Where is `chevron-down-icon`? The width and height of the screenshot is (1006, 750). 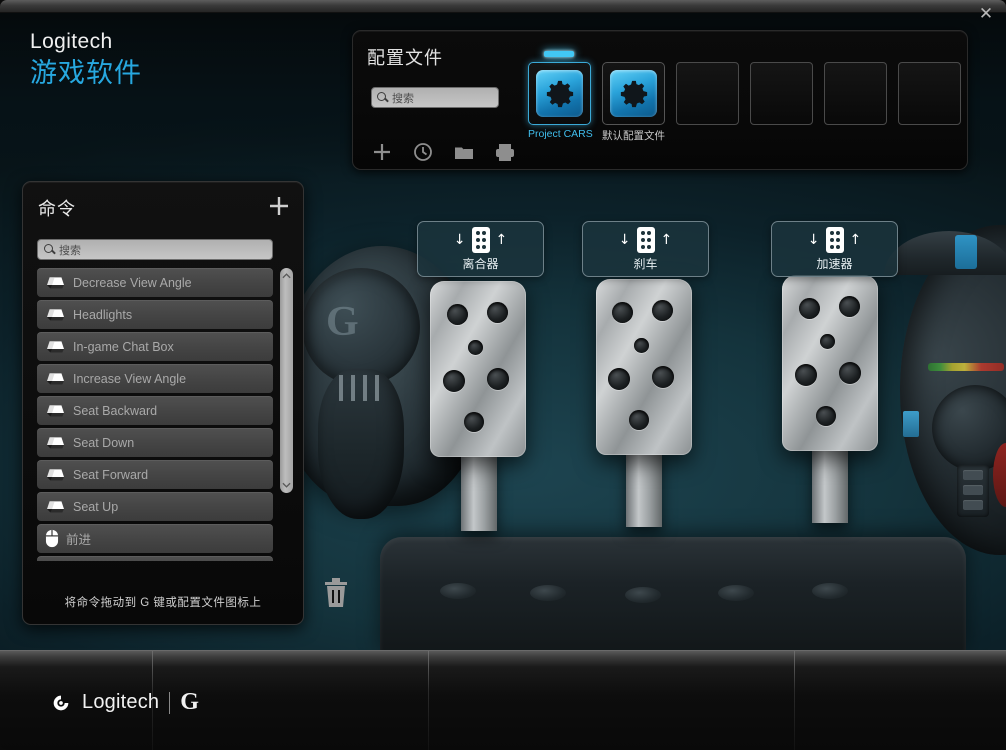 chevron-down-icon is located at coordinates (286, 485).